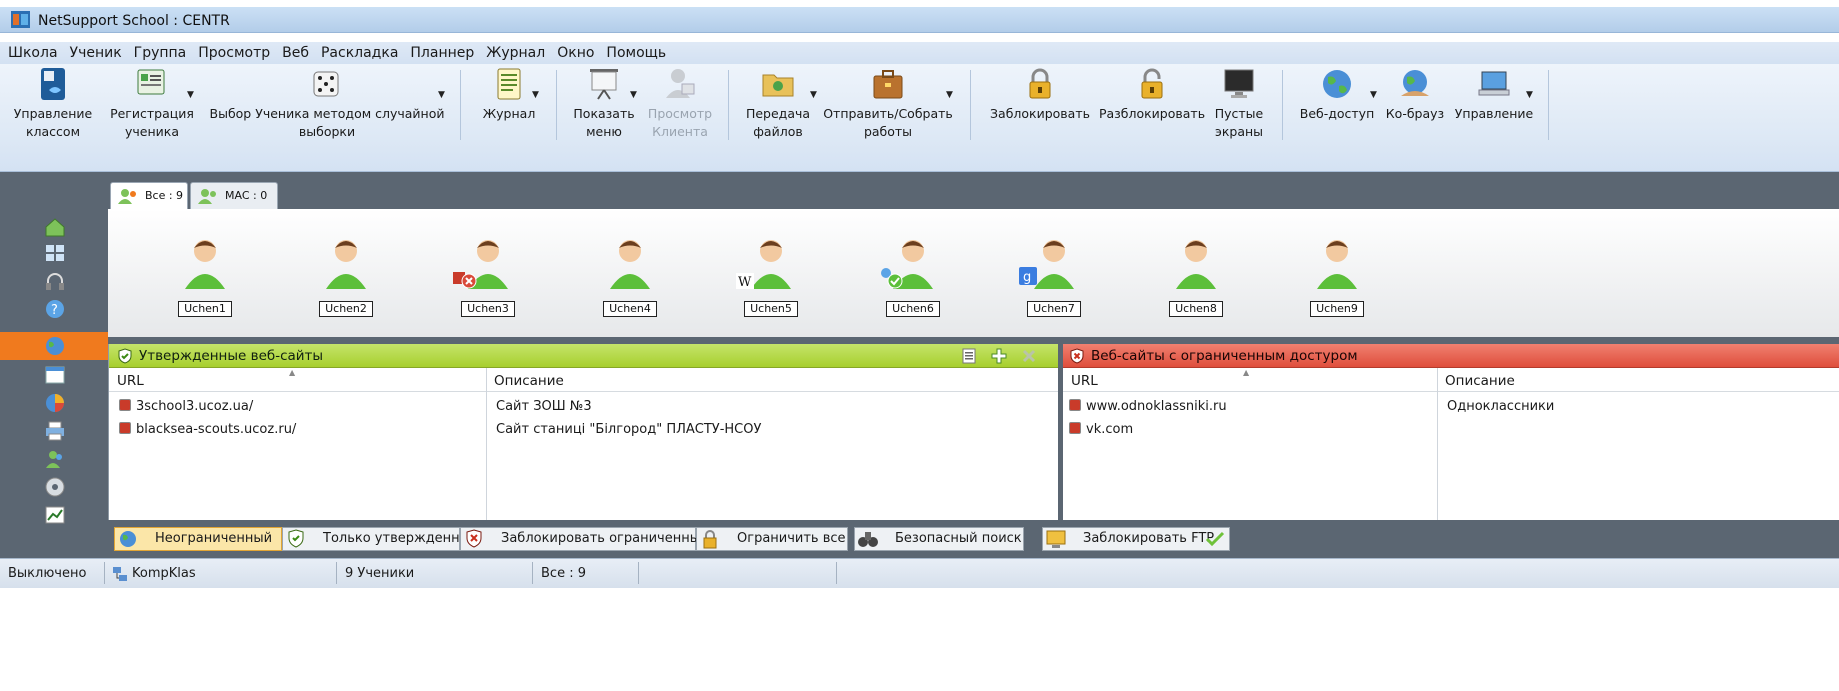  I want to click on menu-journal: Журнал, so click(515, 53).